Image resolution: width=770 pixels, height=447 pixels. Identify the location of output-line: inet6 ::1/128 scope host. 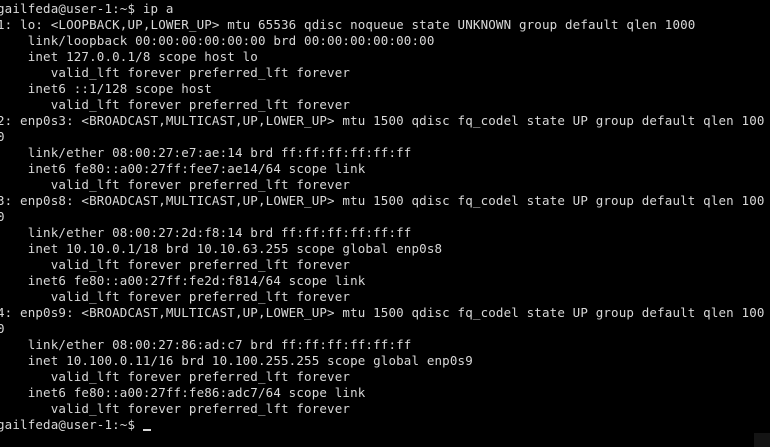
(106, 88).